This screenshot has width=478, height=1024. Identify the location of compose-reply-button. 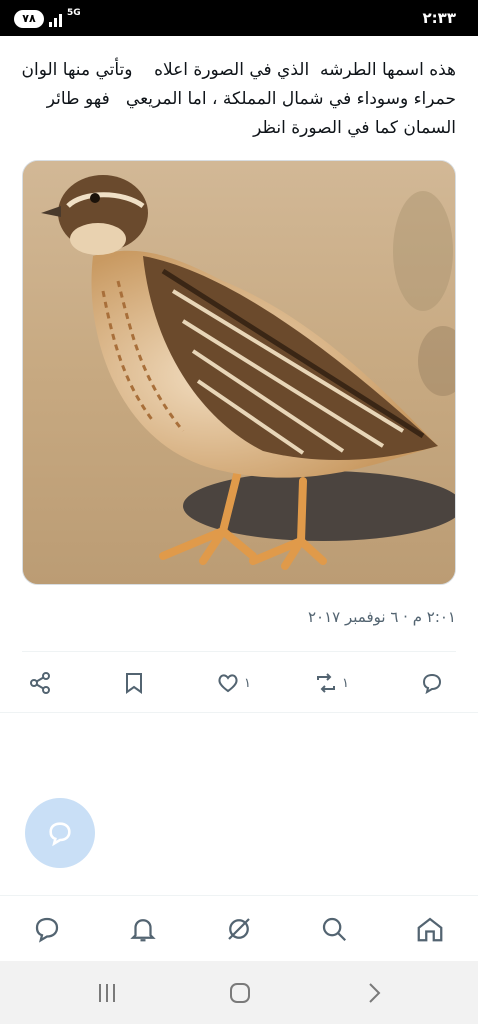
(60, 833).